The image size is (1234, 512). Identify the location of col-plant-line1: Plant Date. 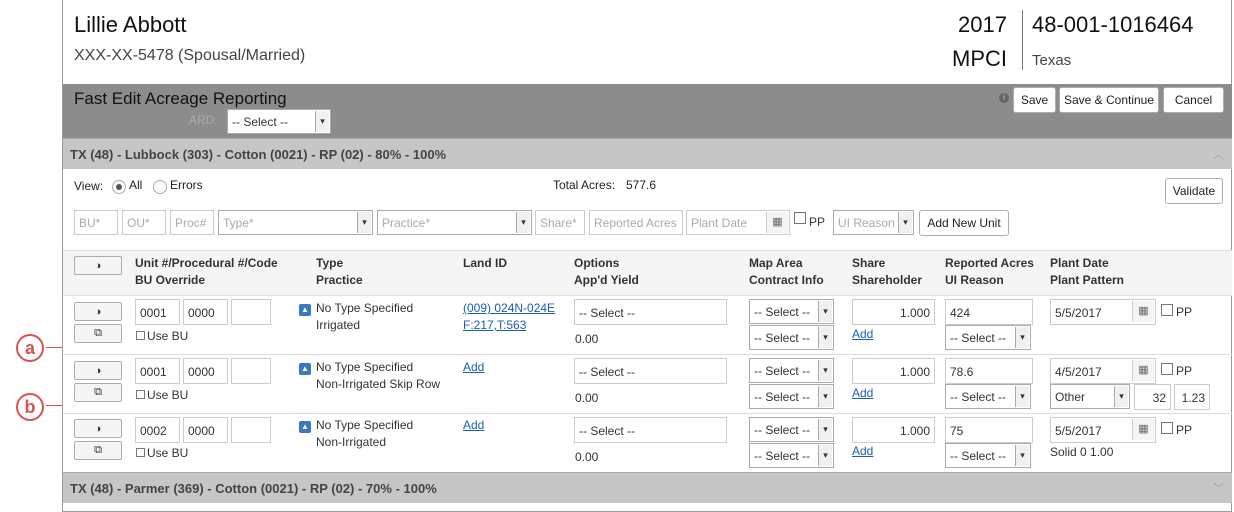
(1079, 263).